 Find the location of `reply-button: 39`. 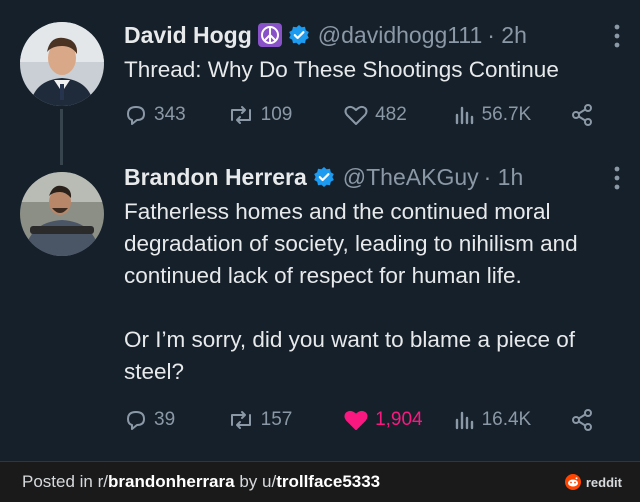

reply-button: 39 is located at coordinates (175, 420).